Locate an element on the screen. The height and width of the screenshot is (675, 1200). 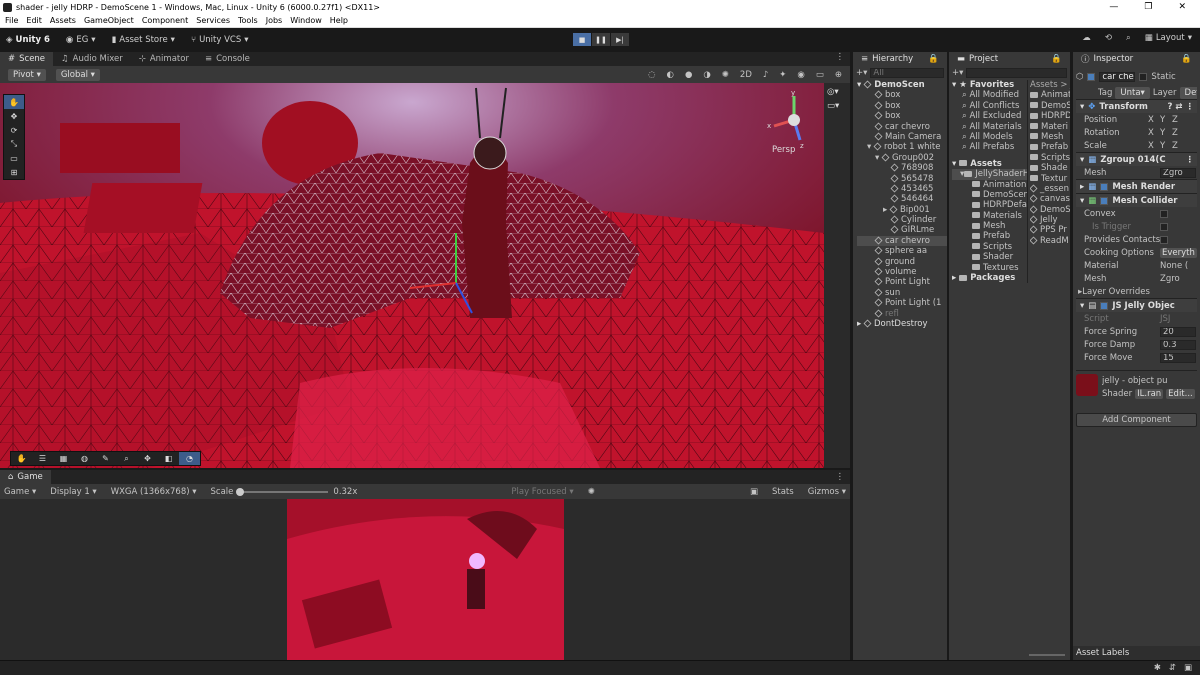
hierarchy-item: car chevro is located at coordinates (902, 127).